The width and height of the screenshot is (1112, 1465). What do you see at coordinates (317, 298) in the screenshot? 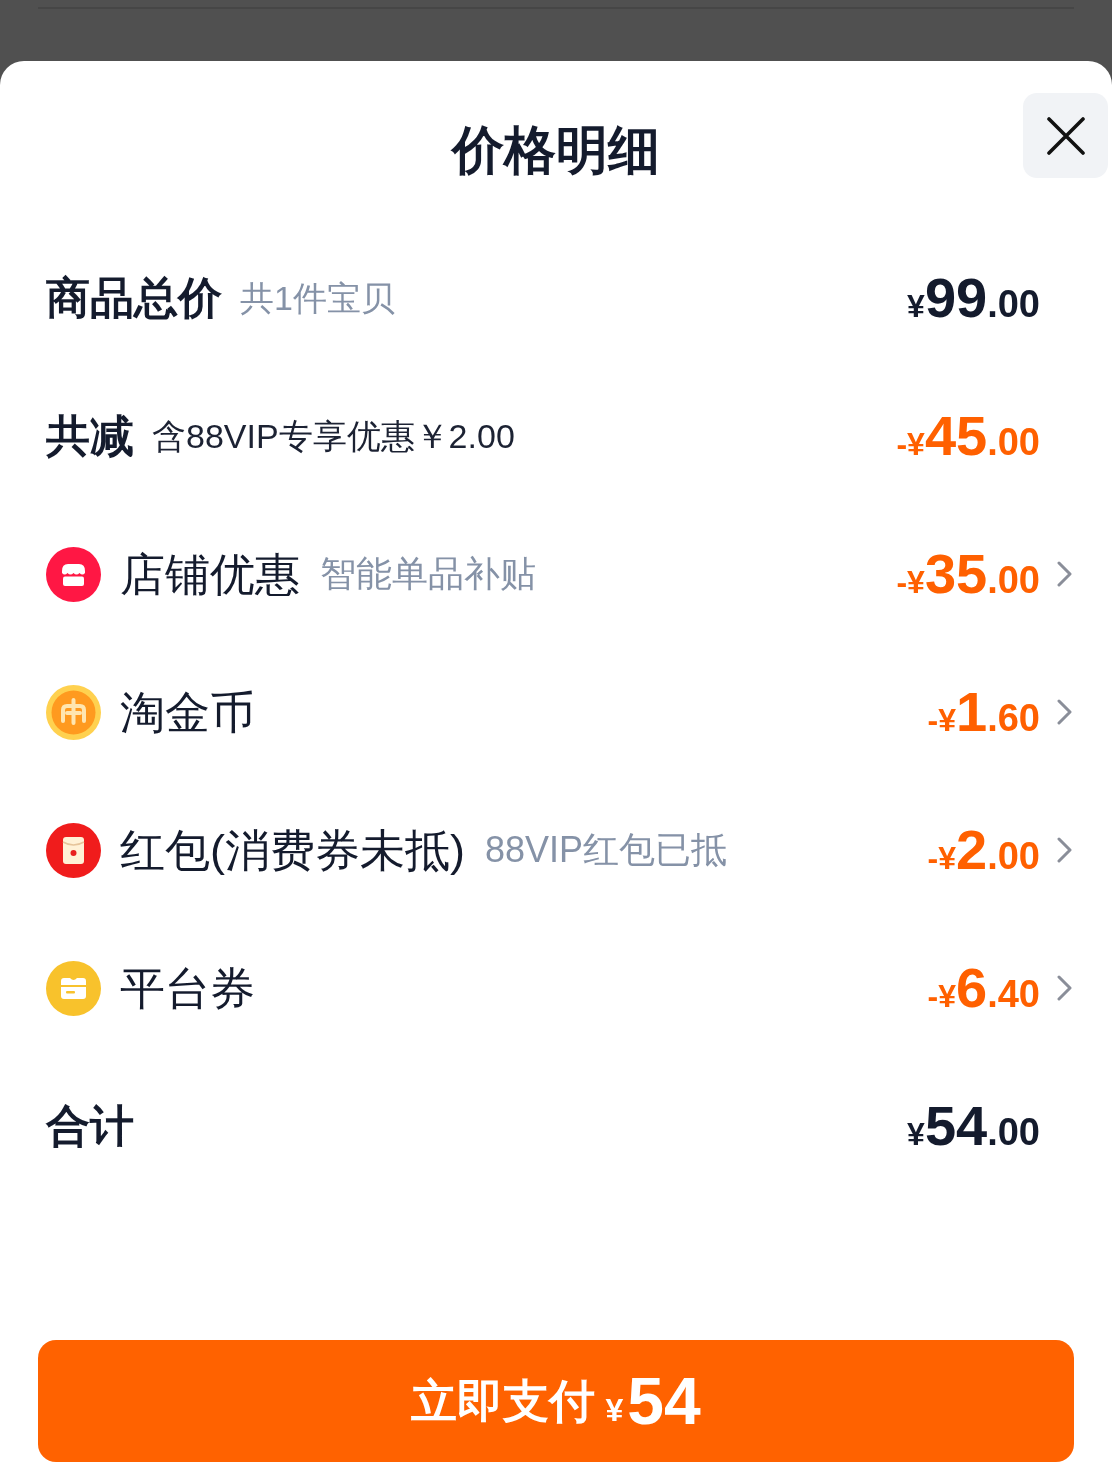
I see `row-note: 共1件宝贝` at bounding box center [317, 298].